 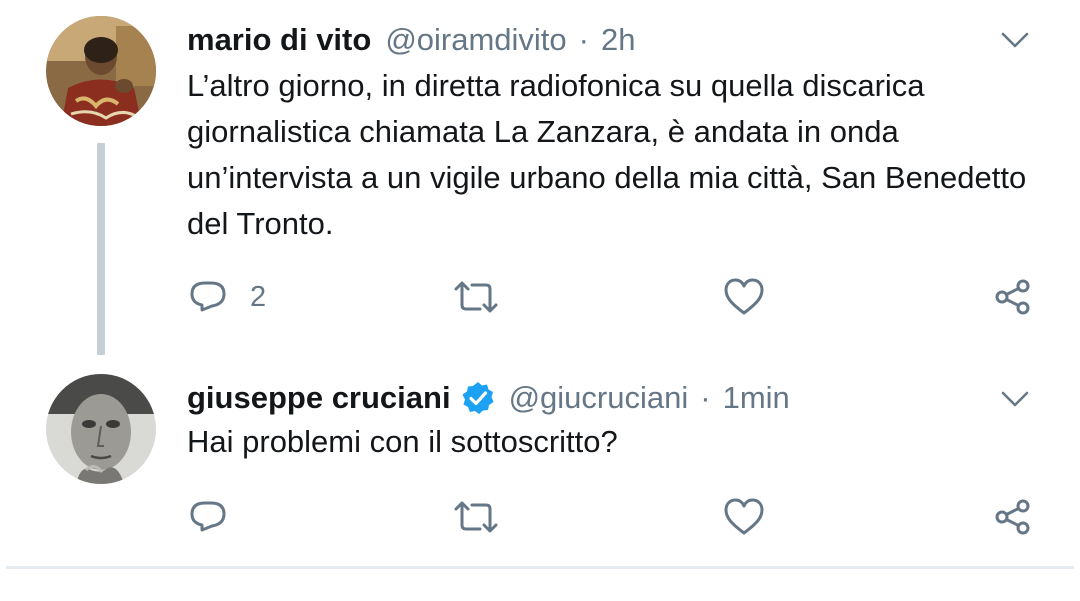 What do you see at coordinates (101, 249) in the screenshot?
I see `thread-connector-line` at bounding box center [101, 249].